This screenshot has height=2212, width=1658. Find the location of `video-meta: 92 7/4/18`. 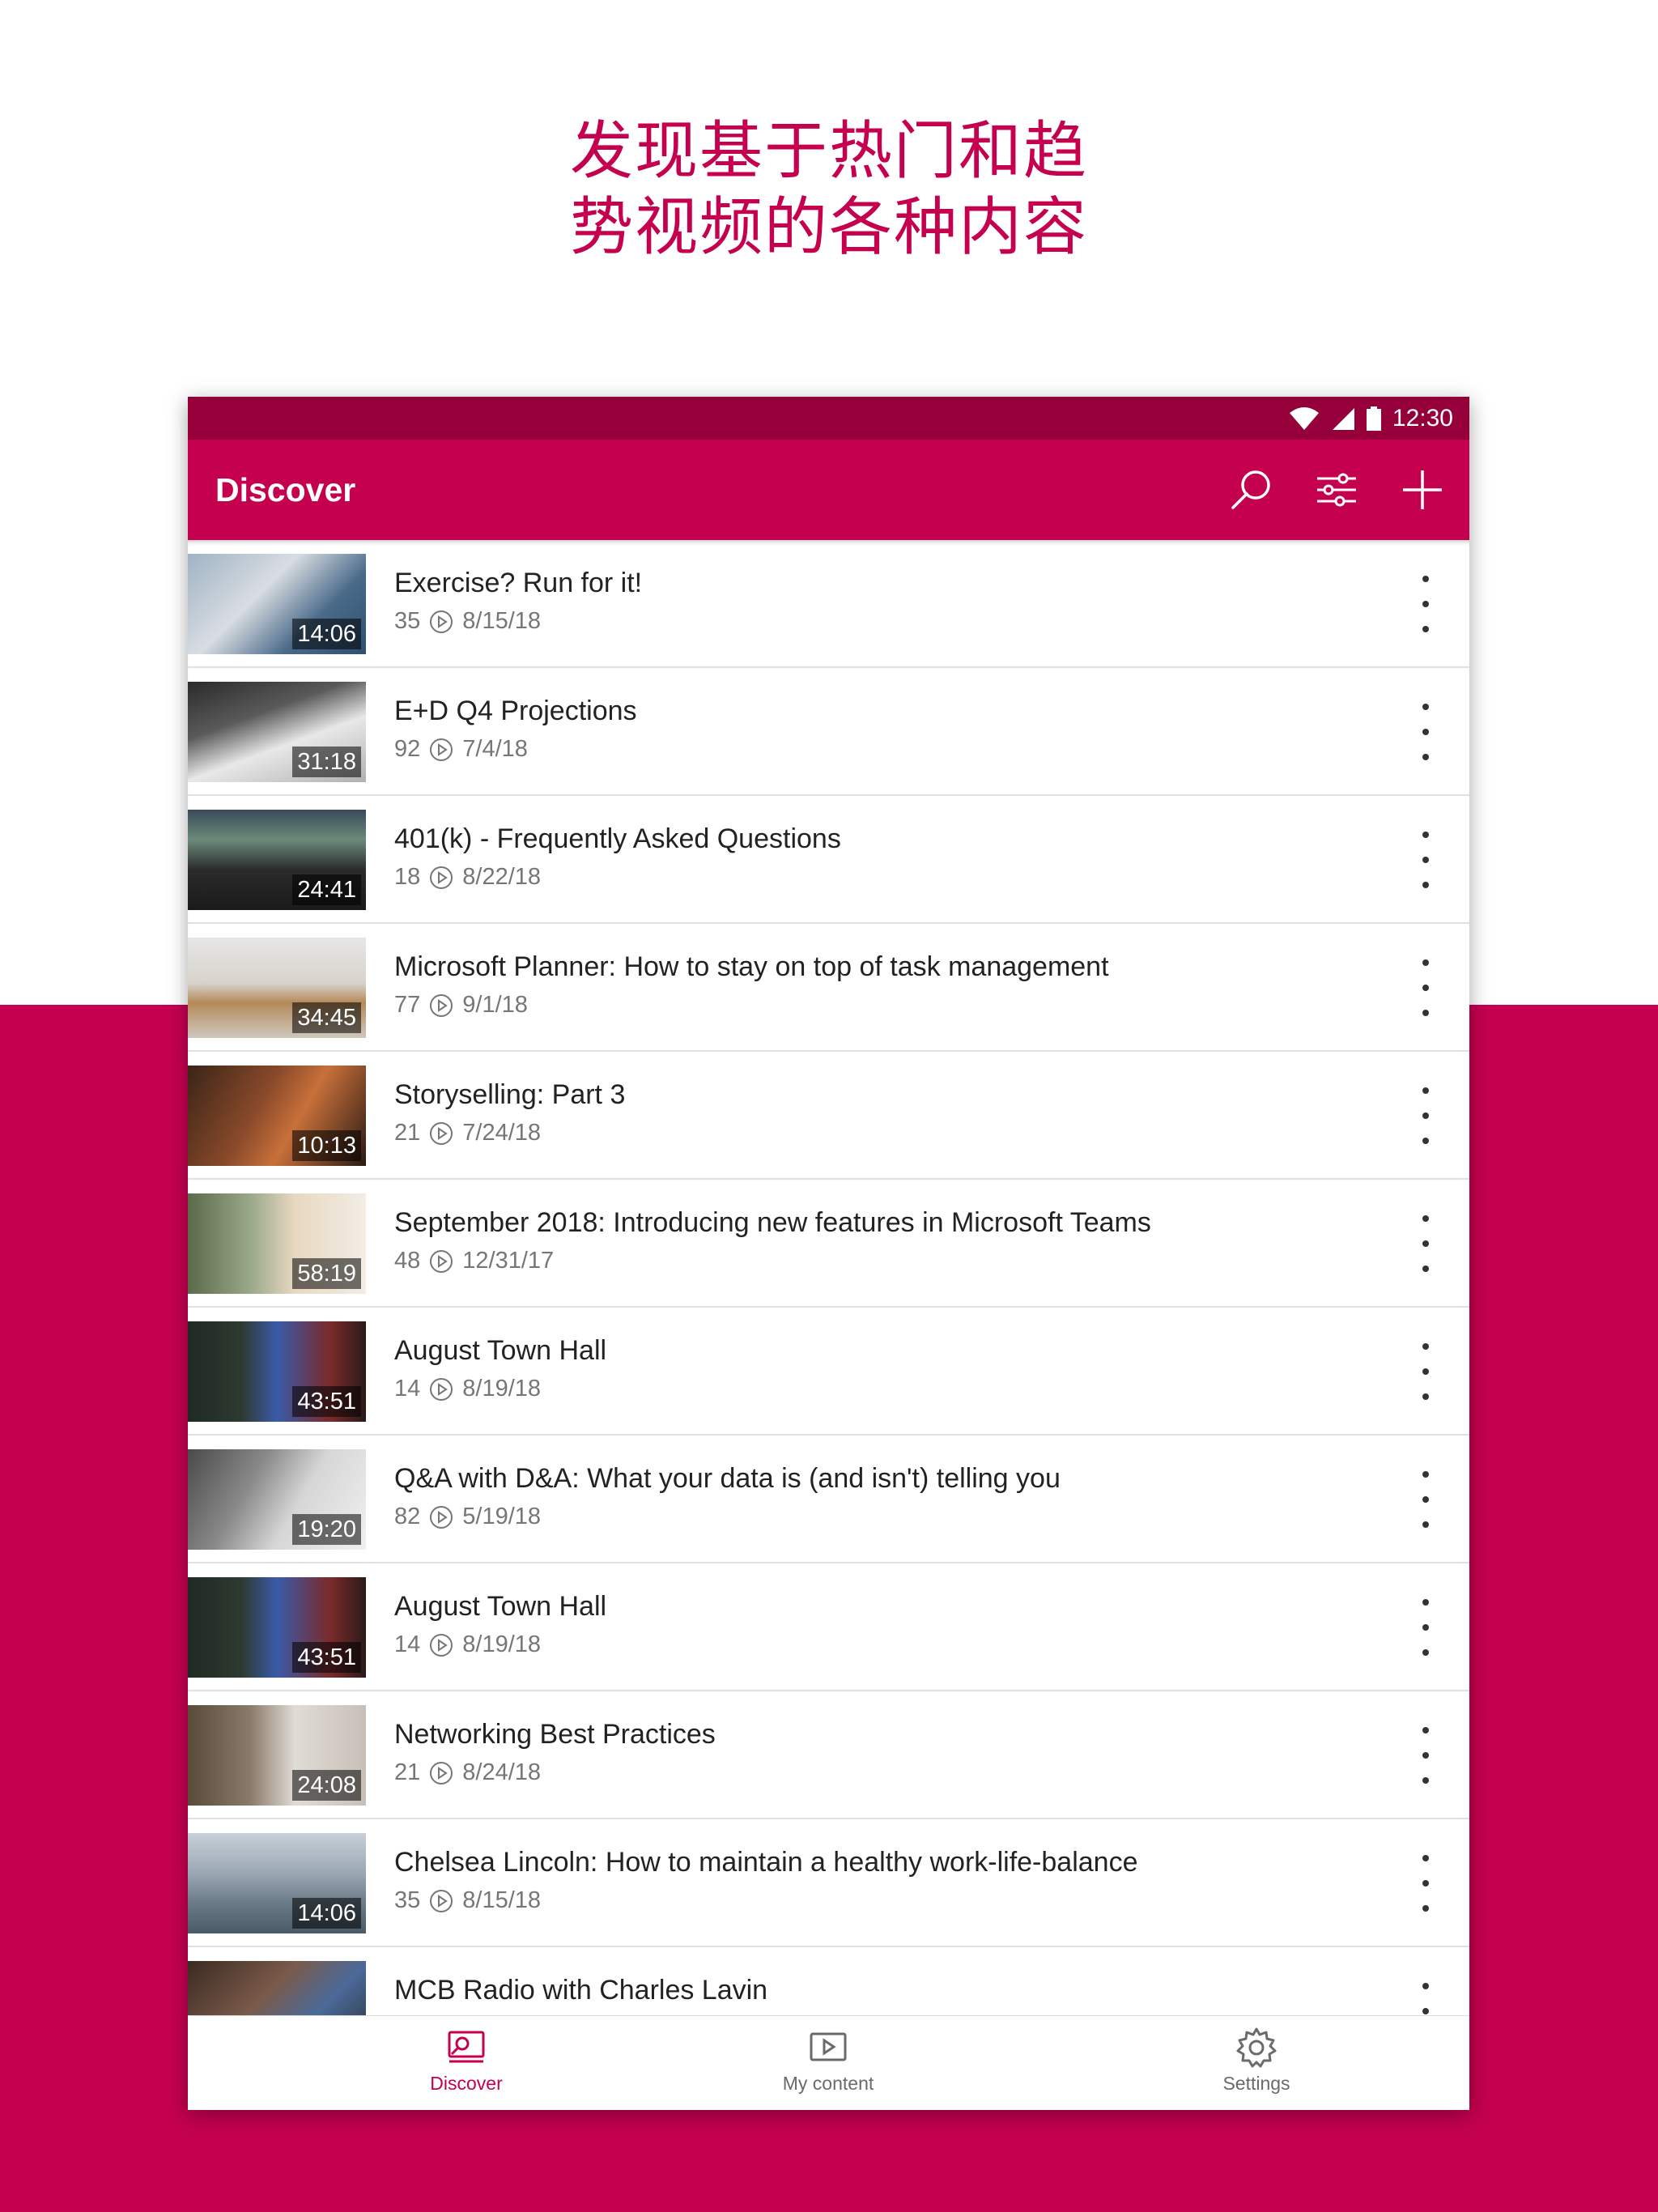

video-meta: 92 7/4/18 is located at coordinates (461, 749).